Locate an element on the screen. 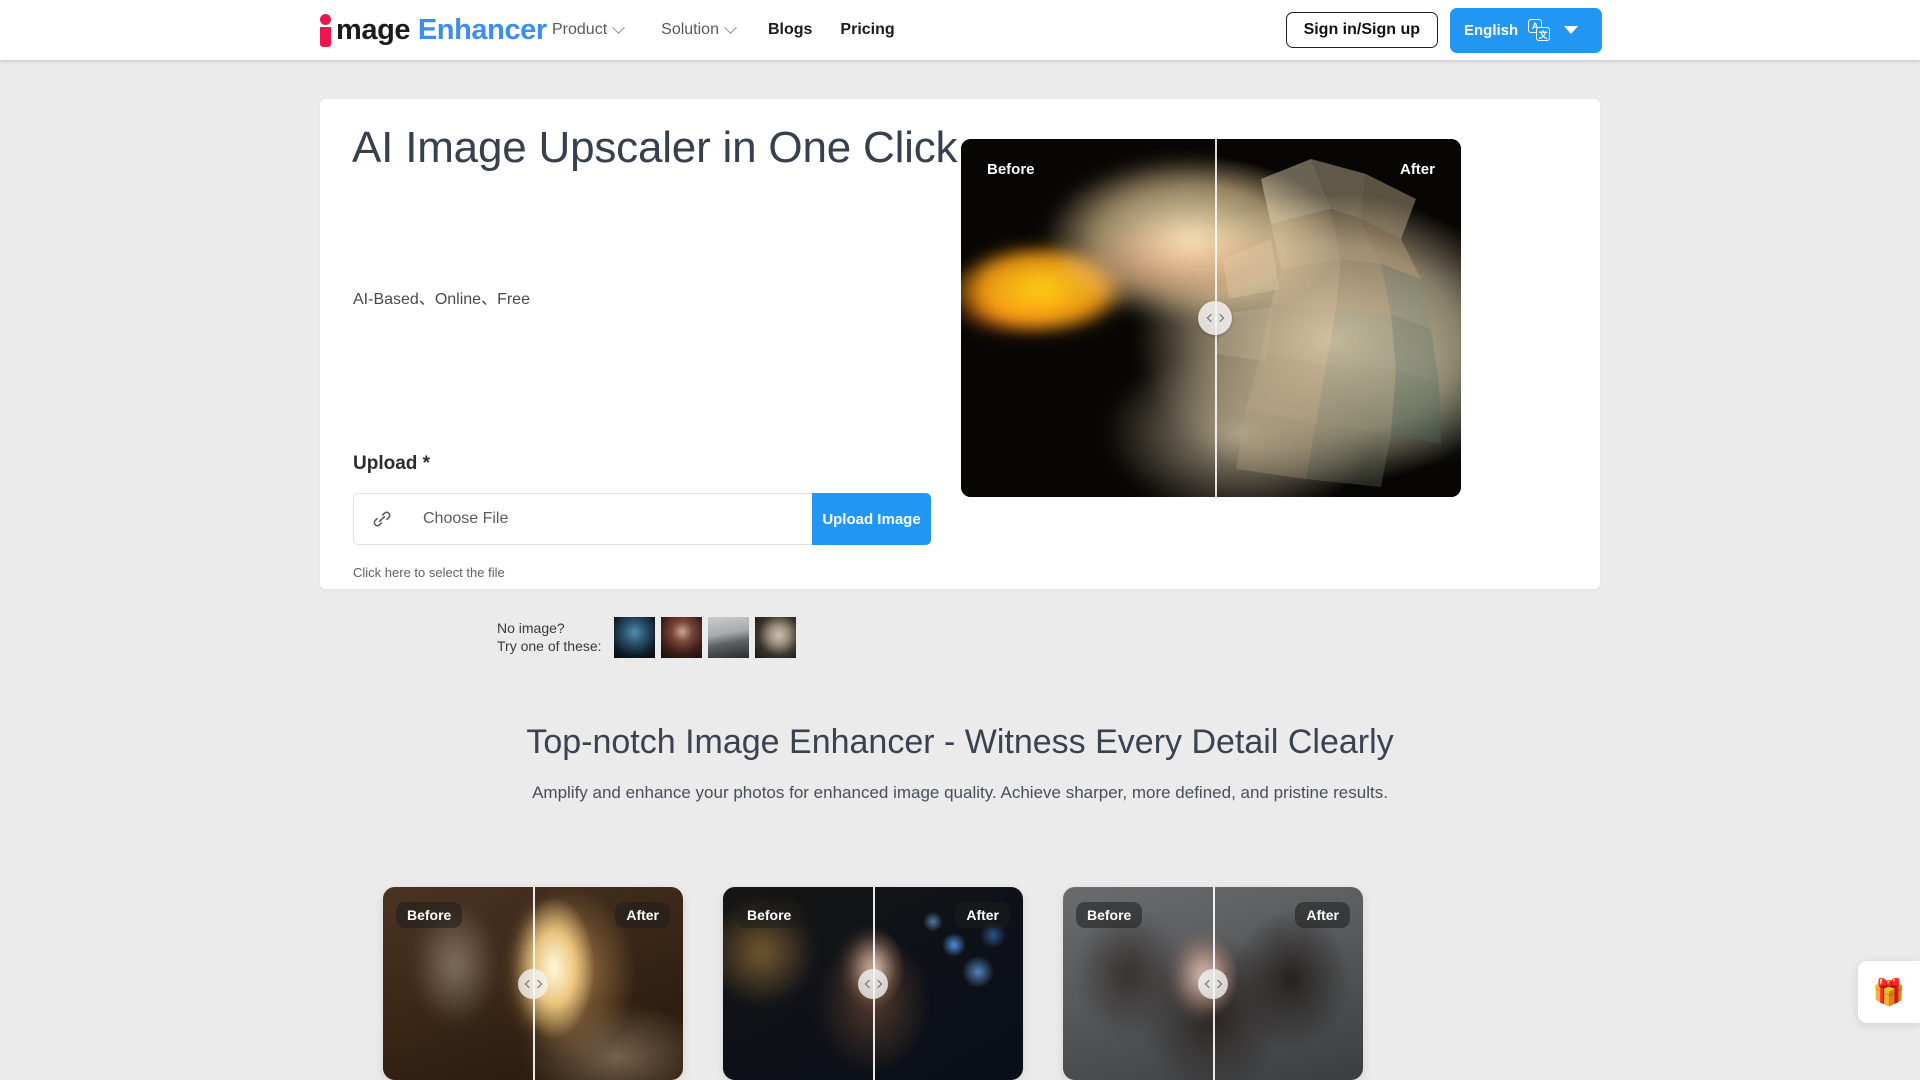 This screenshot has width=1920, height=1080. nav-item-label: Solution is located at coordinates (690, 29).